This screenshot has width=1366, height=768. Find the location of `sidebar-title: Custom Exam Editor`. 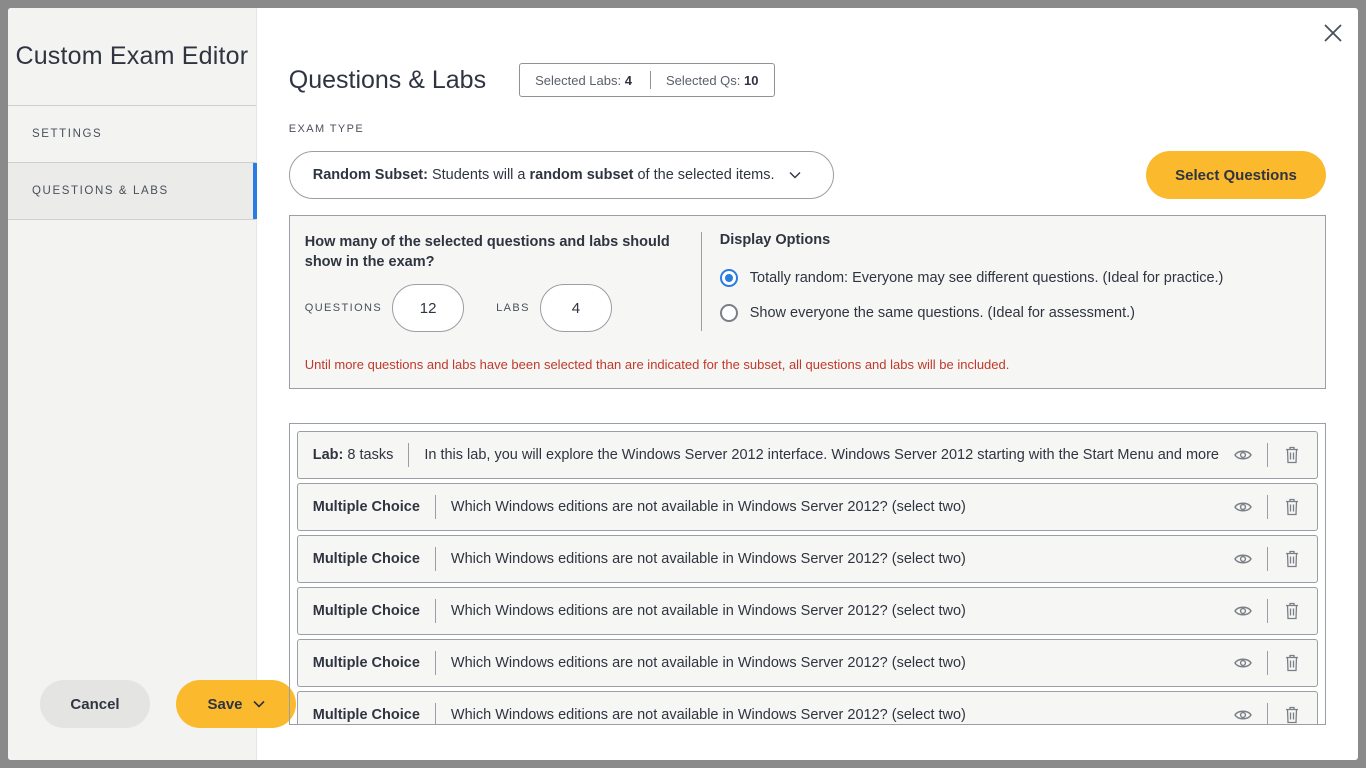

sidebar-title: Custom Exam Editor is located at coordinates (132, 57).